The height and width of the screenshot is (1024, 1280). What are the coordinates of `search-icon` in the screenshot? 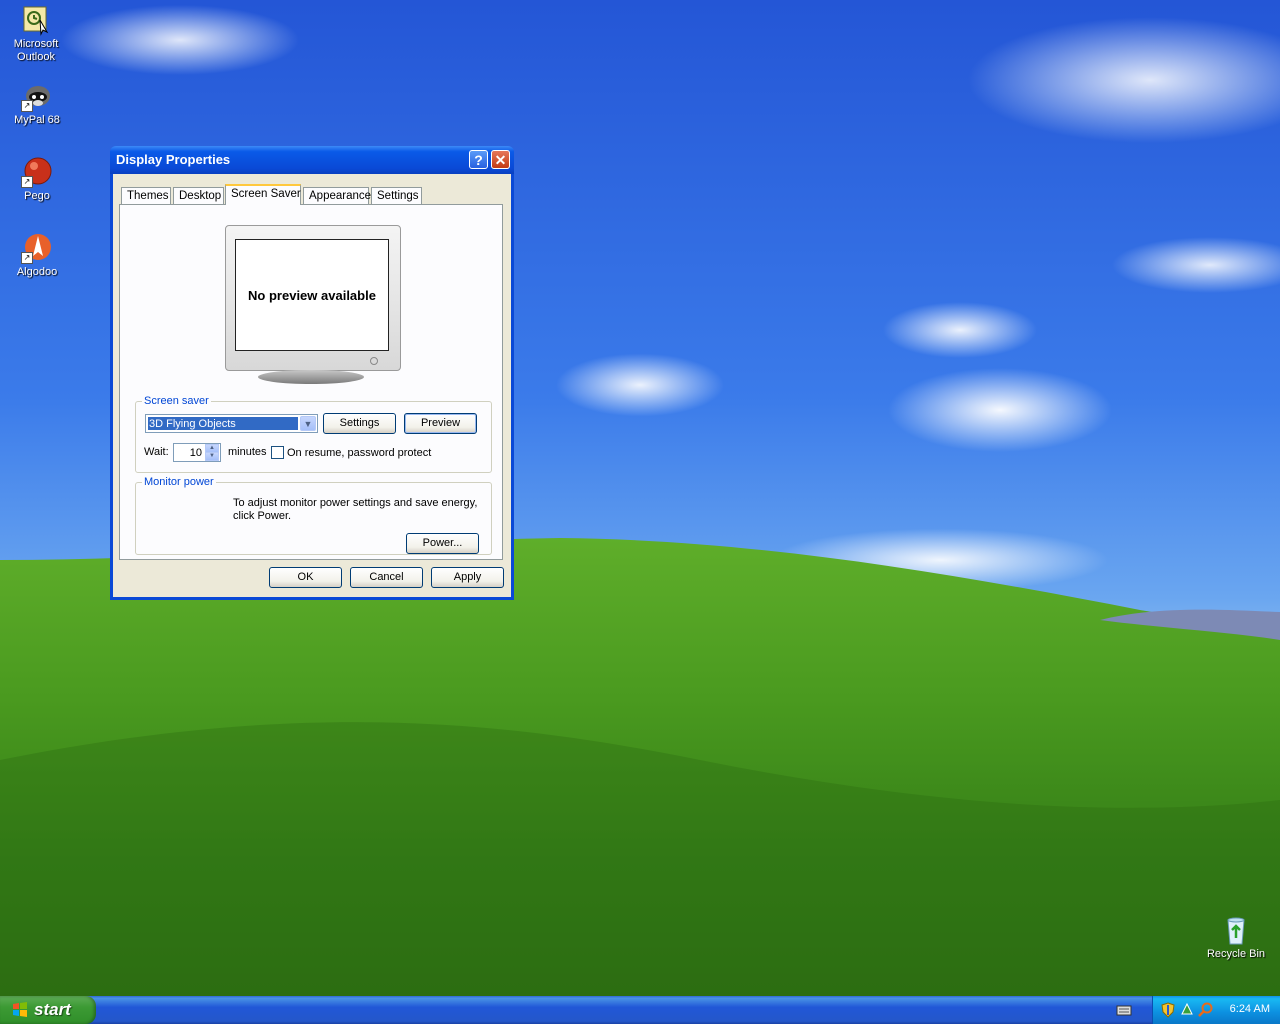 It's located at (1206, 1010).